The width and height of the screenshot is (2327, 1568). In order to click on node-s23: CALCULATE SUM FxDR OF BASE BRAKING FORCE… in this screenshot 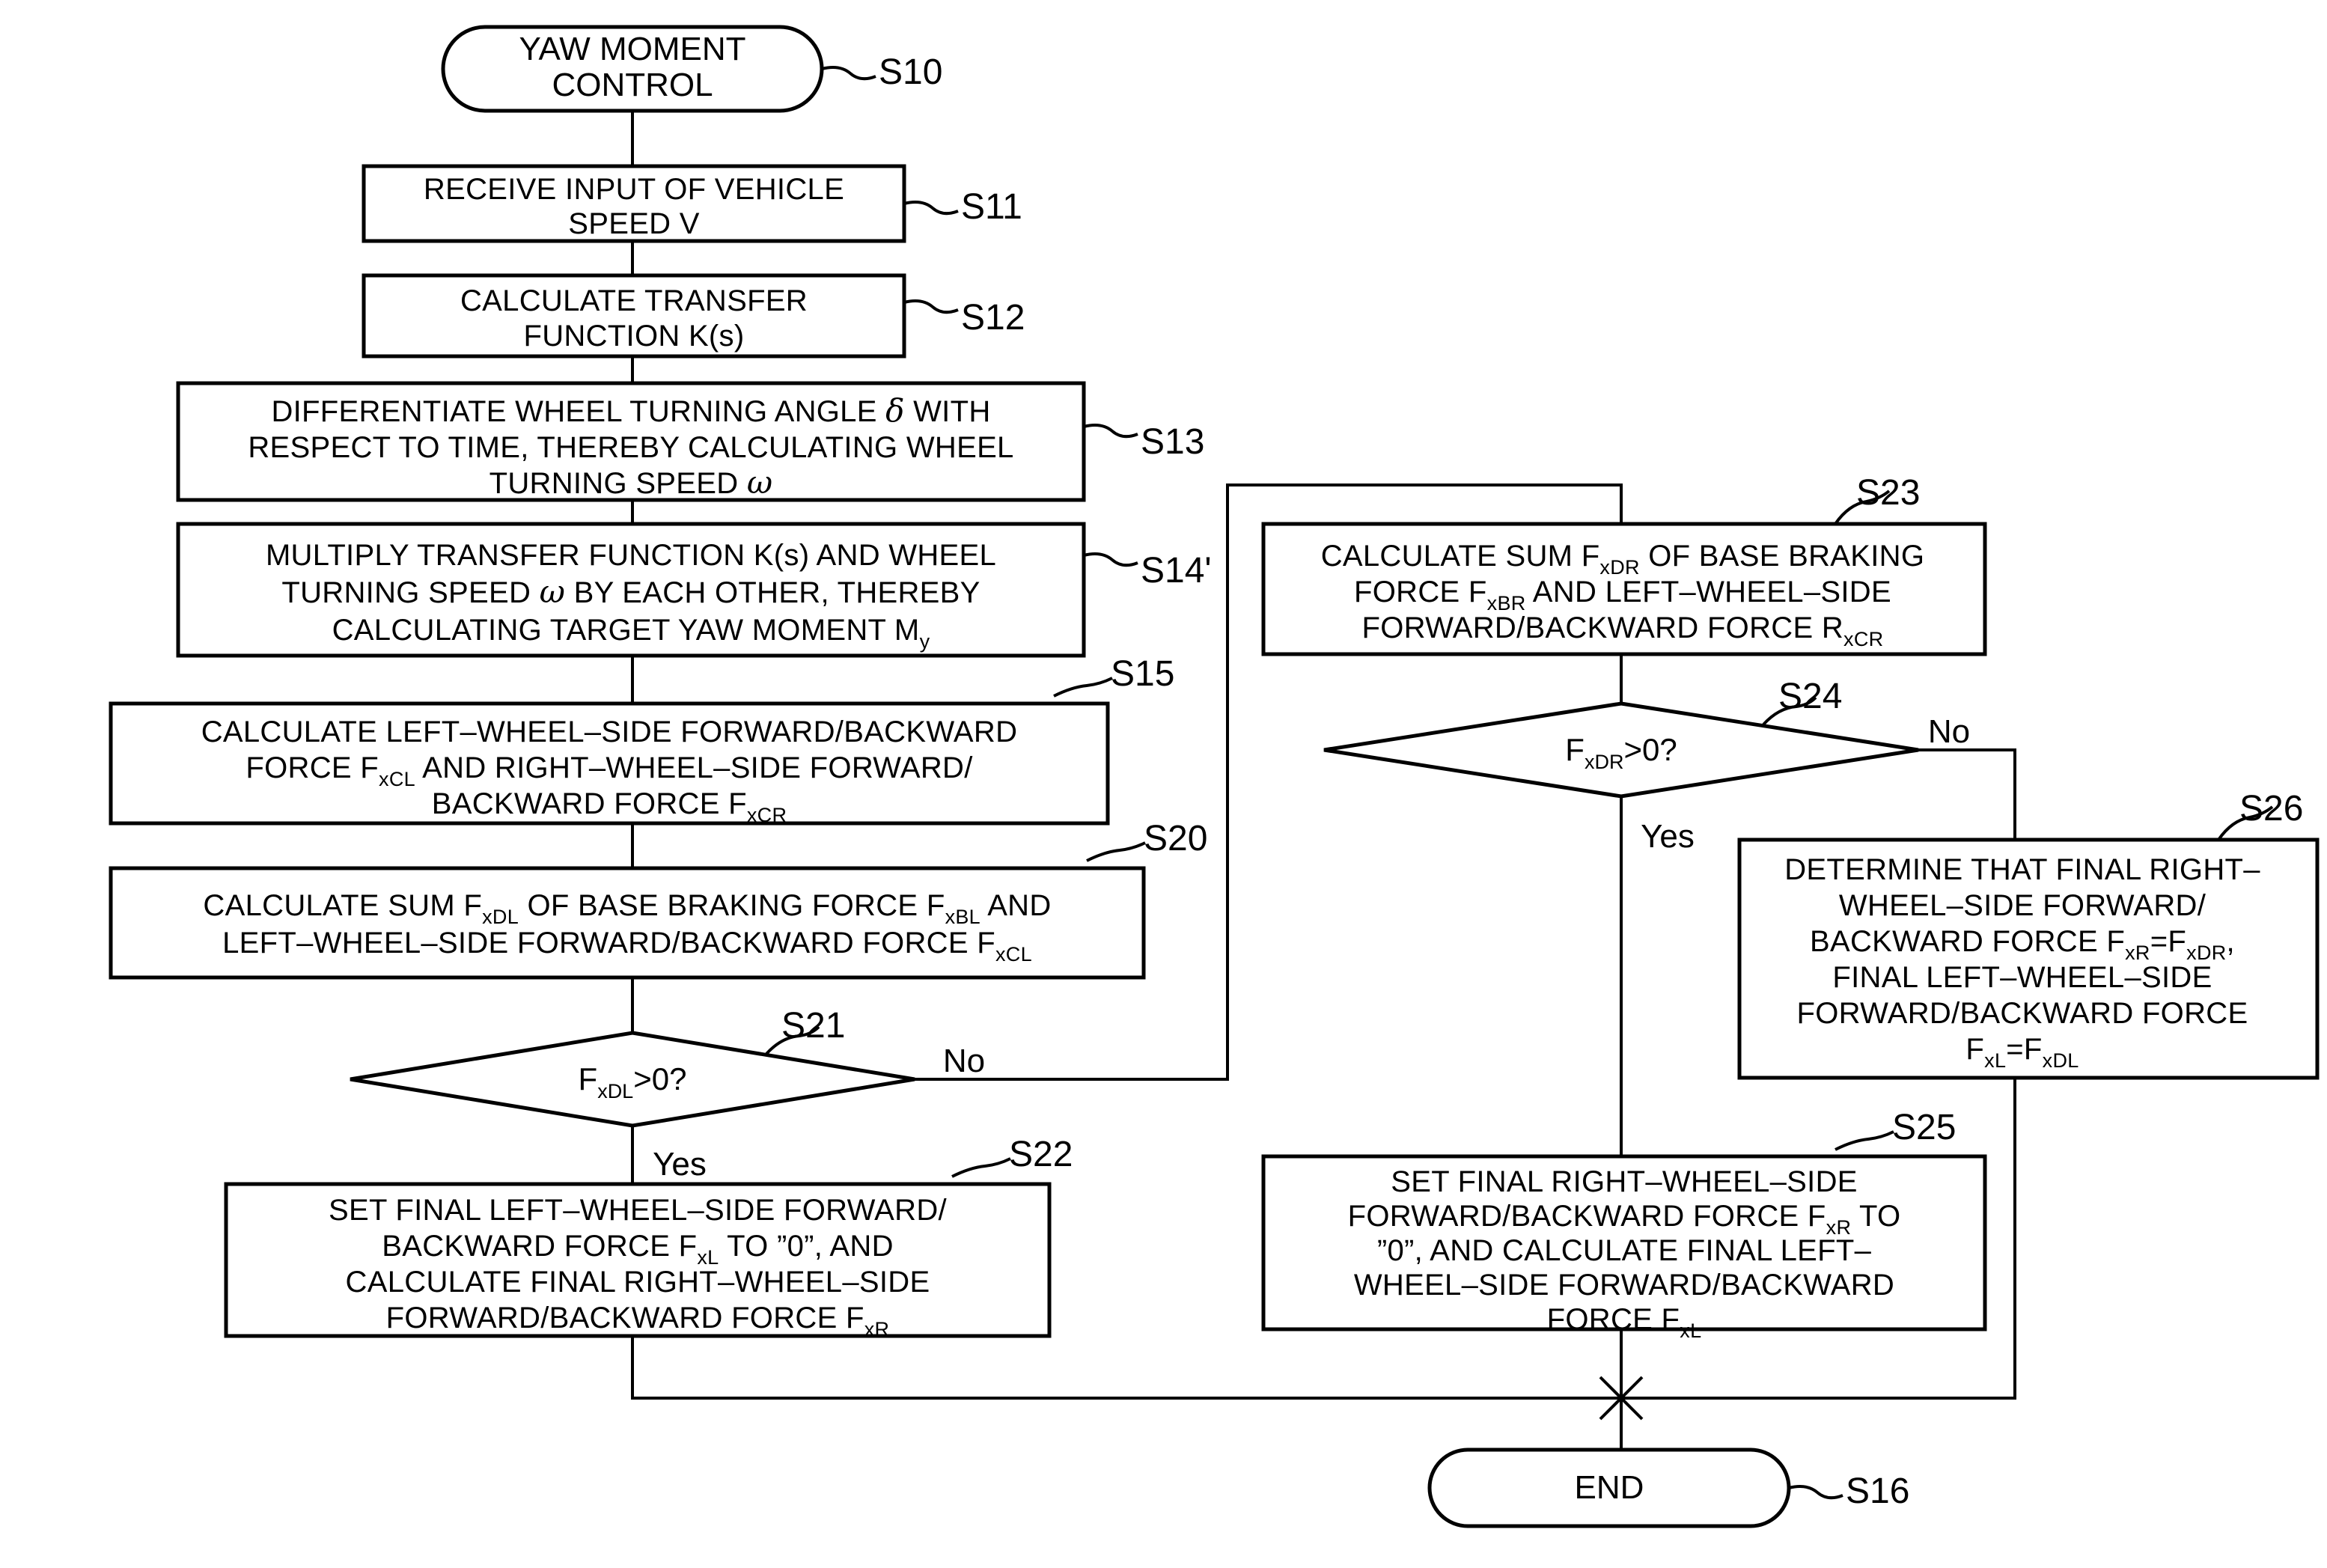, I will do `click(1624, 564)`.